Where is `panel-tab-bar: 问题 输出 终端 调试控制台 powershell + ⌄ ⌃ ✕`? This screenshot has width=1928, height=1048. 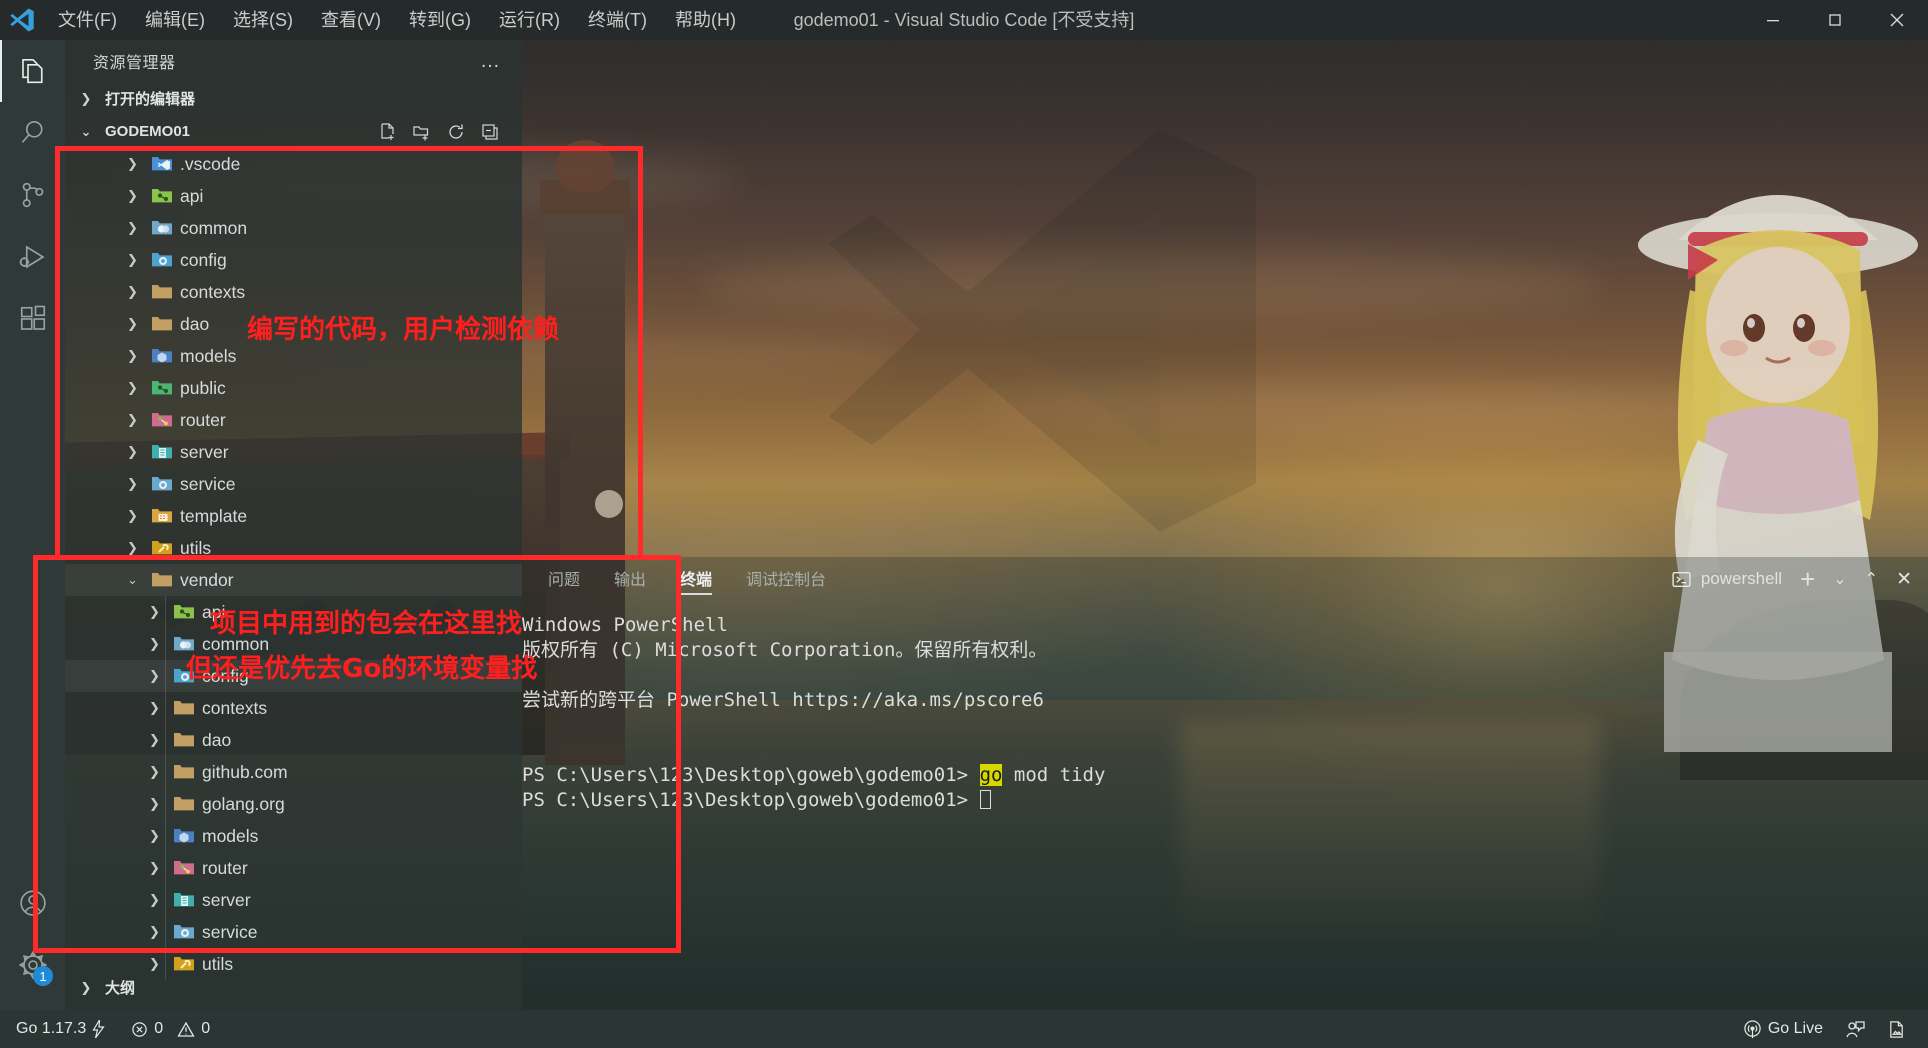 panel-tab-bar: 问题 输出 终端 调试控制台 powershell + ⌄ ⌃ ✕ is located at coordinates (1225, 579).